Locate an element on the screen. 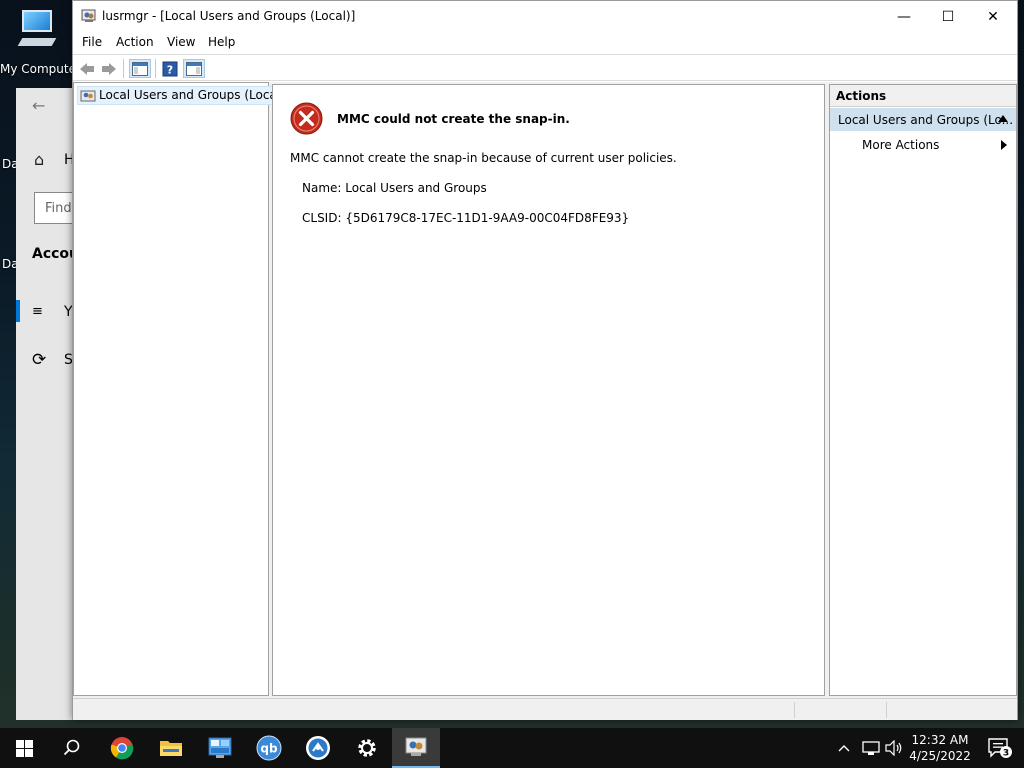 Image resolution: width=1024 pixels, height=768 pixels. collapse-triangle-icon is located at coordinates (1003, 118).